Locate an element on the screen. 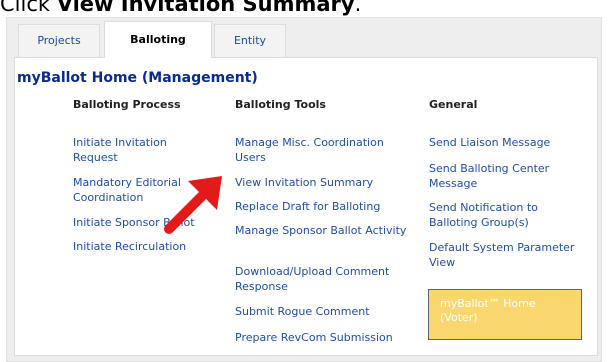 This screenshot has width=608, height=362. instruction-suffix: . is located at coordinates (358, 8).